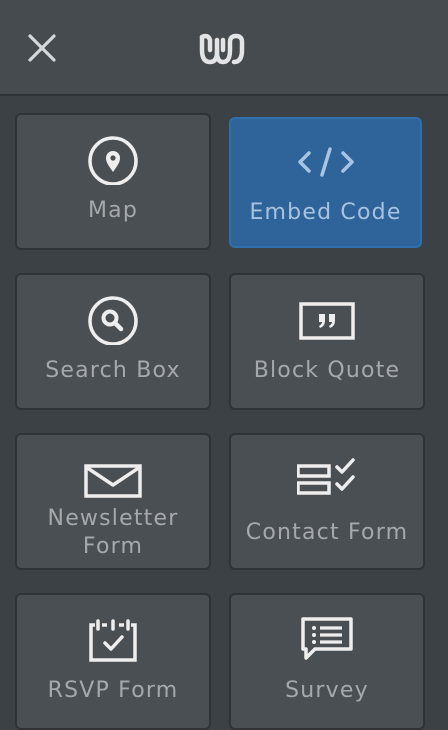 This screenshot has width=448, height=730. What do you see at coordinates (327, 640) in the screenshot?
I see `survey-chat-icon` at bounding box center [327, 640].